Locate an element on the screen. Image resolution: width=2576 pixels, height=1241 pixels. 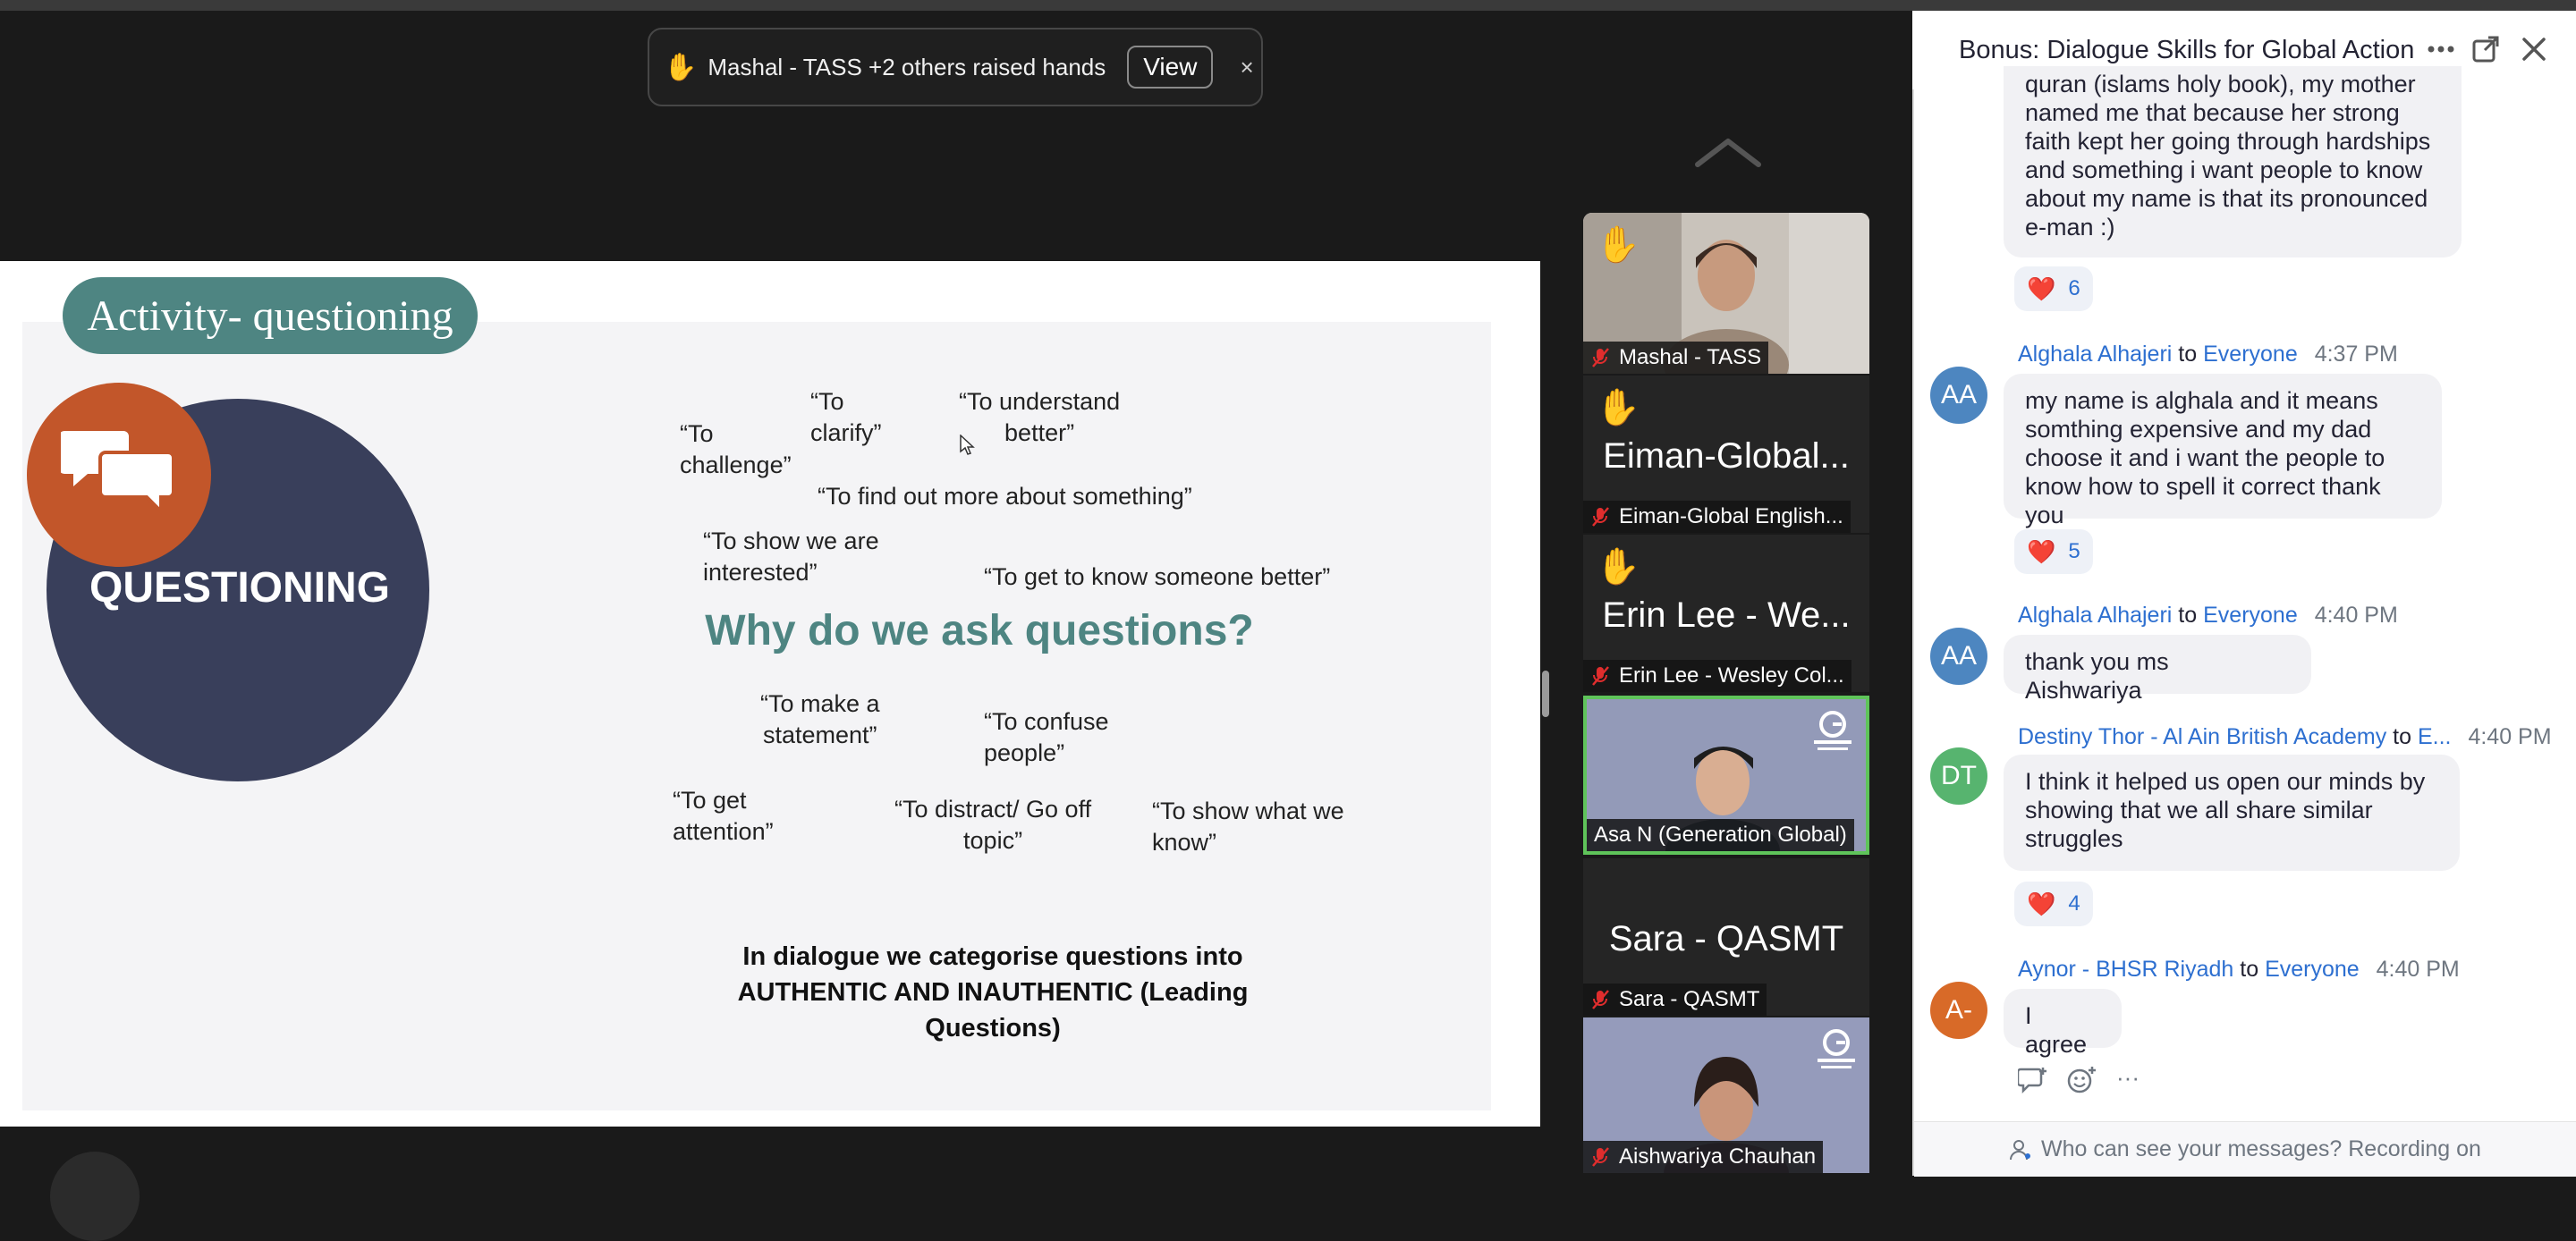
heart-reaction: ❤️ 4 is located at coordinates (2053, 904).